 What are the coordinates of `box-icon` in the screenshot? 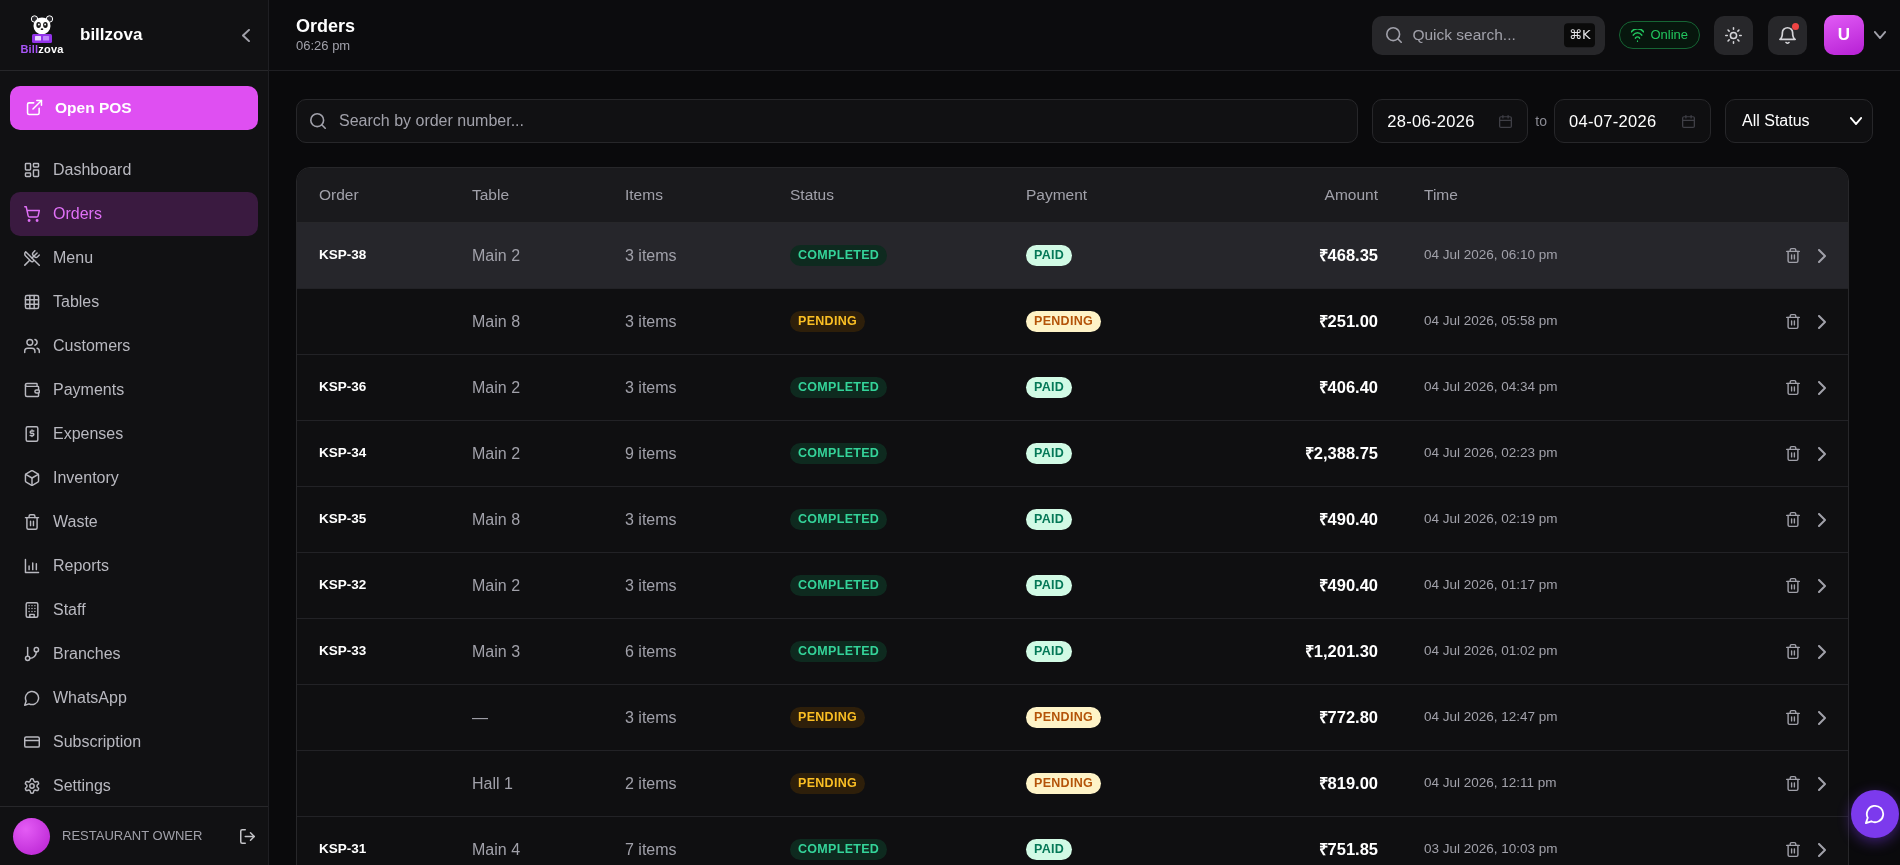 It's located at (32, 477).